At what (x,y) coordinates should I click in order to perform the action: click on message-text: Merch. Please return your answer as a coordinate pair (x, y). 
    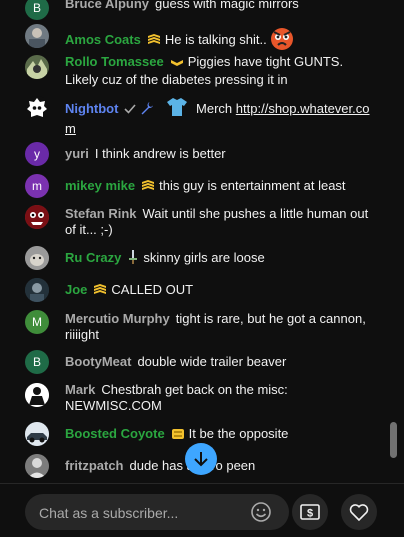
    Looking at the image, I should click on (214, 108).